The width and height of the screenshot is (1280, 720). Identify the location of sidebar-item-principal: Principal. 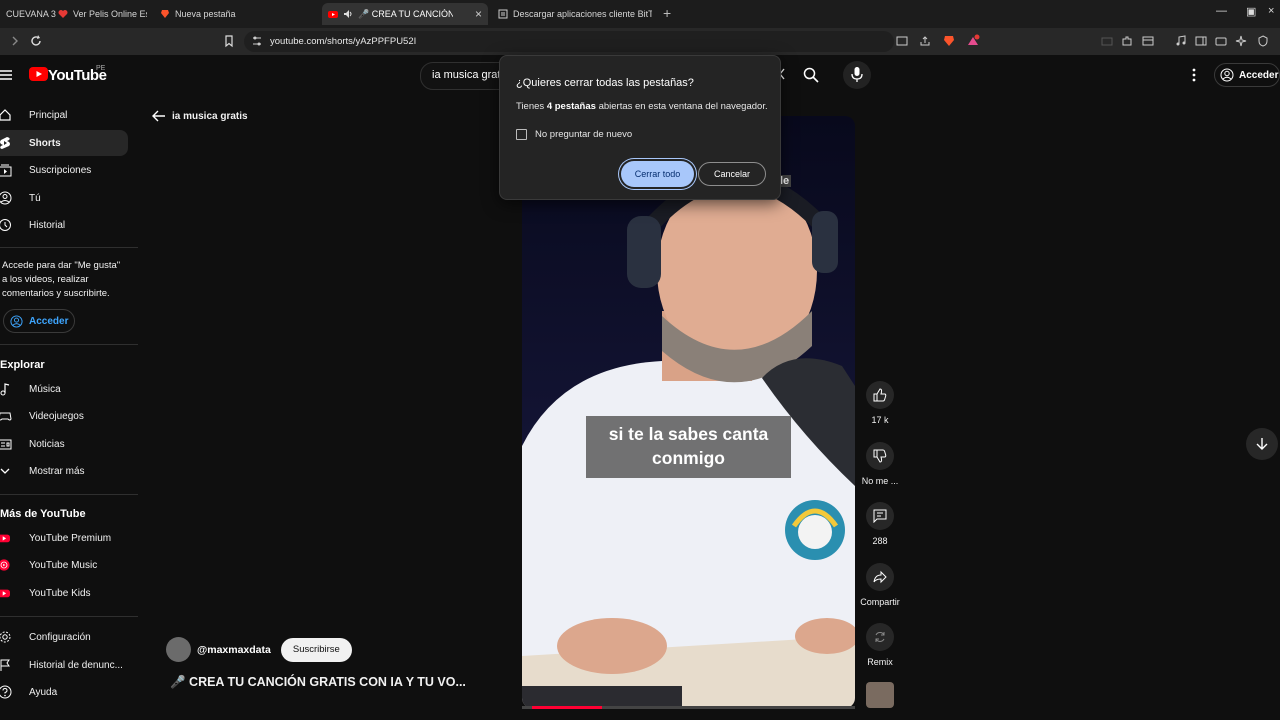
(64, 115).